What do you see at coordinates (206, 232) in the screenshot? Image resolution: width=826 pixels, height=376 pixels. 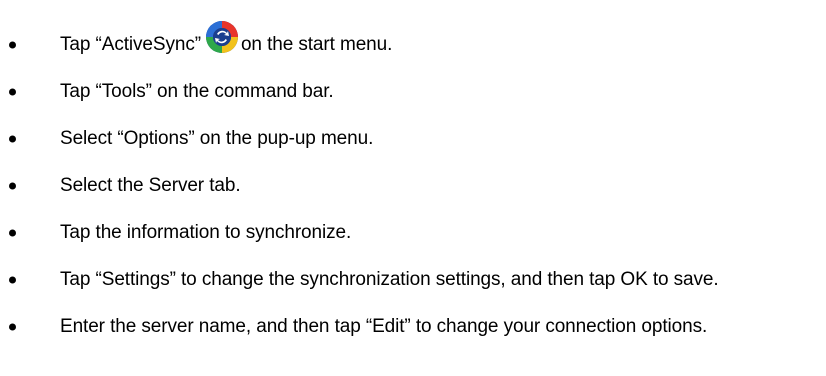 I see `instruction-text: Tap the information to synchronize.` at bounding box center [206, 232].